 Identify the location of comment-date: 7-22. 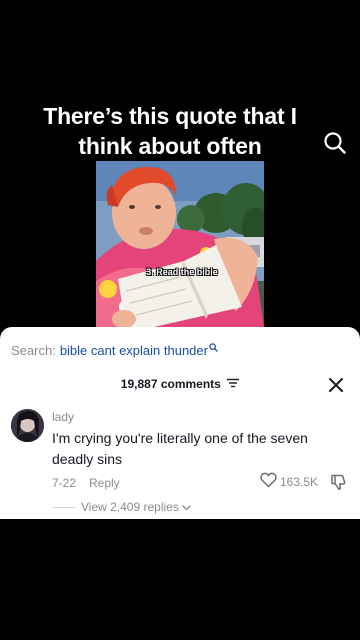
(64, 483).